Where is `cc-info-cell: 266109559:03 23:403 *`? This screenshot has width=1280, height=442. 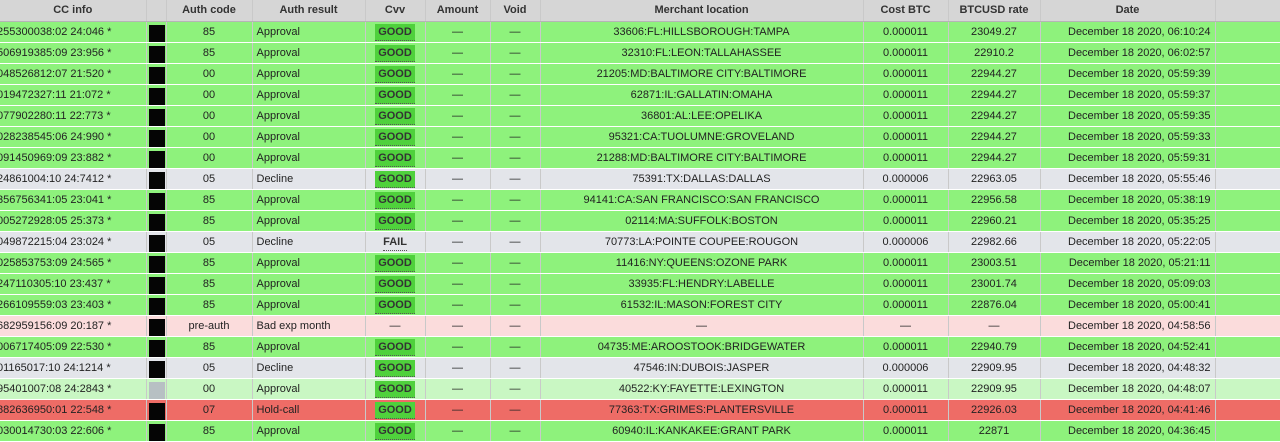 cc-info-cell: 266109559:03 23:403 * is located at coordinates (73, 305).